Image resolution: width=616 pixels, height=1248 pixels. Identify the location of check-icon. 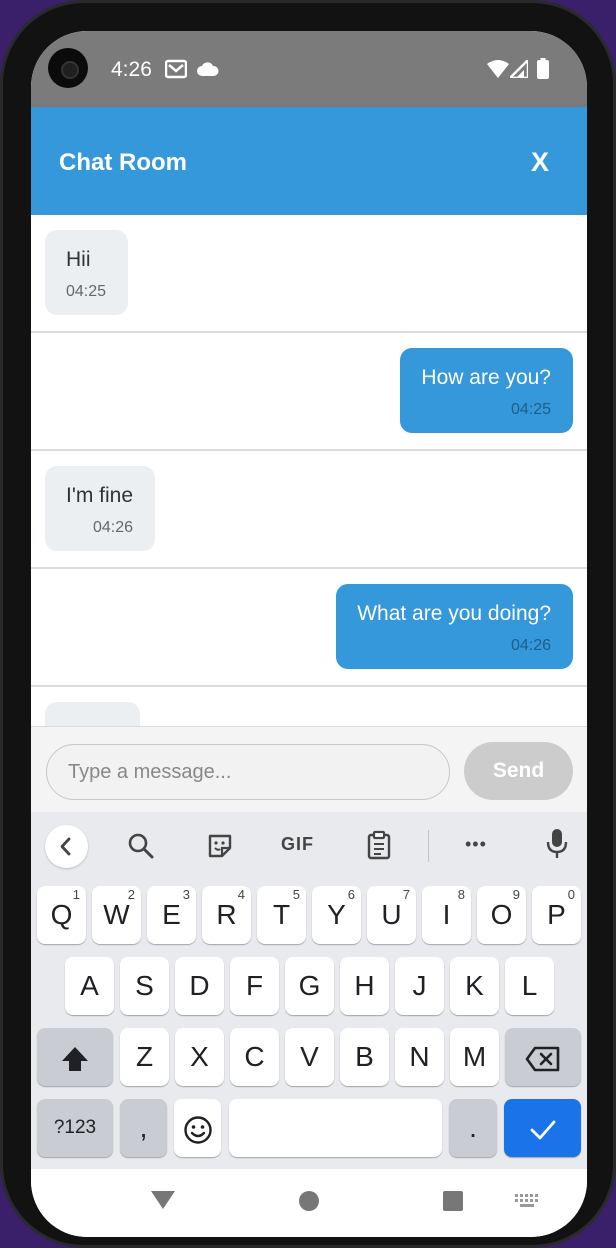
(542, 1130).